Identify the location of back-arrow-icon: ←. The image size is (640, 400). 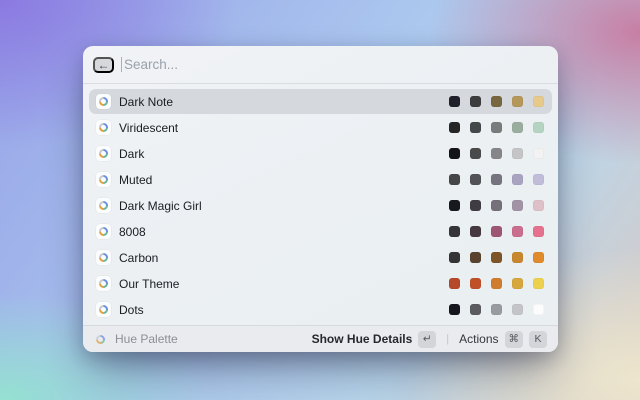
(103, 64).